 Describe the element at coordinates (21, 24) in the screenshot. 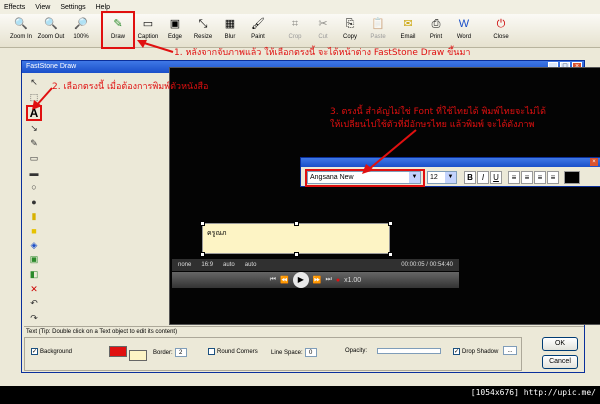

I see `zoom-in-icon: 🔍` at that location.